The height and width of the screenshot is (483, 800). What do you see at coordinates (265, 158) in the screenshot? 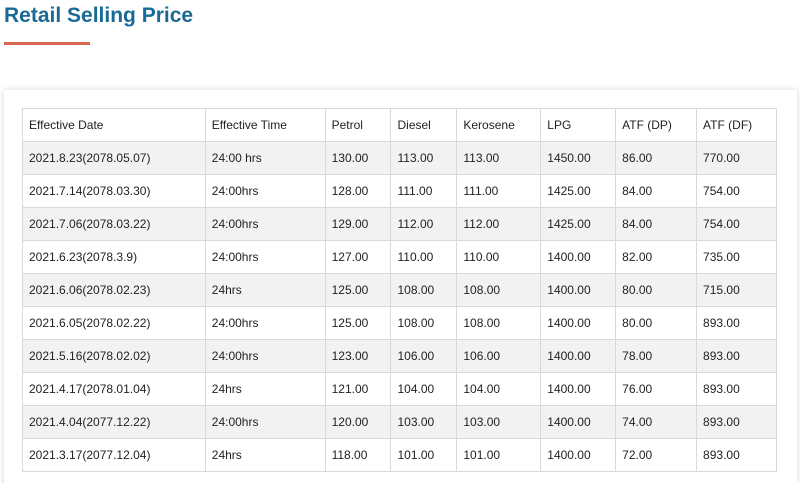
I see `cell-effective-time: 24:00 hrs` at bounding box center [265, 158].